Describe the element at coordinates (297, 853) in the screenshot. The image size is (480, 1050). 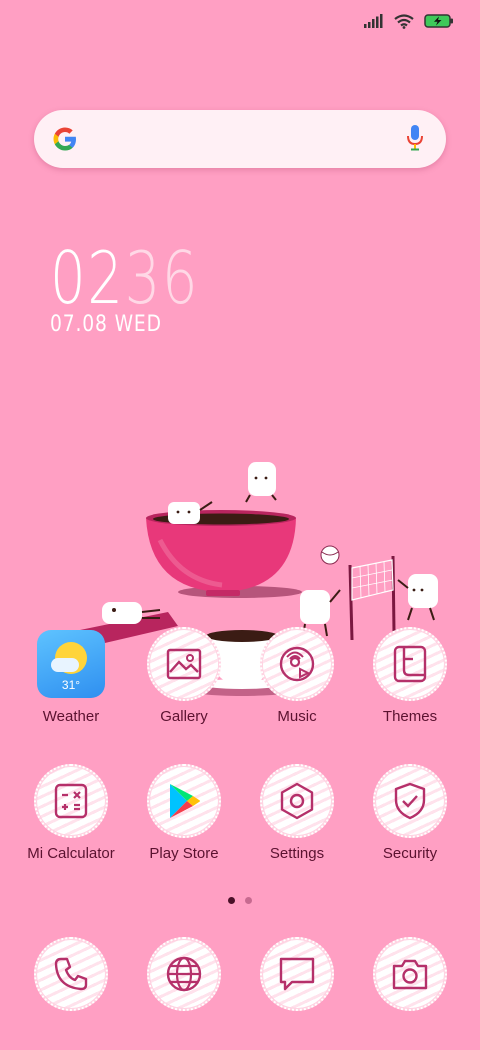
I see `app-label: Settings` at that location.